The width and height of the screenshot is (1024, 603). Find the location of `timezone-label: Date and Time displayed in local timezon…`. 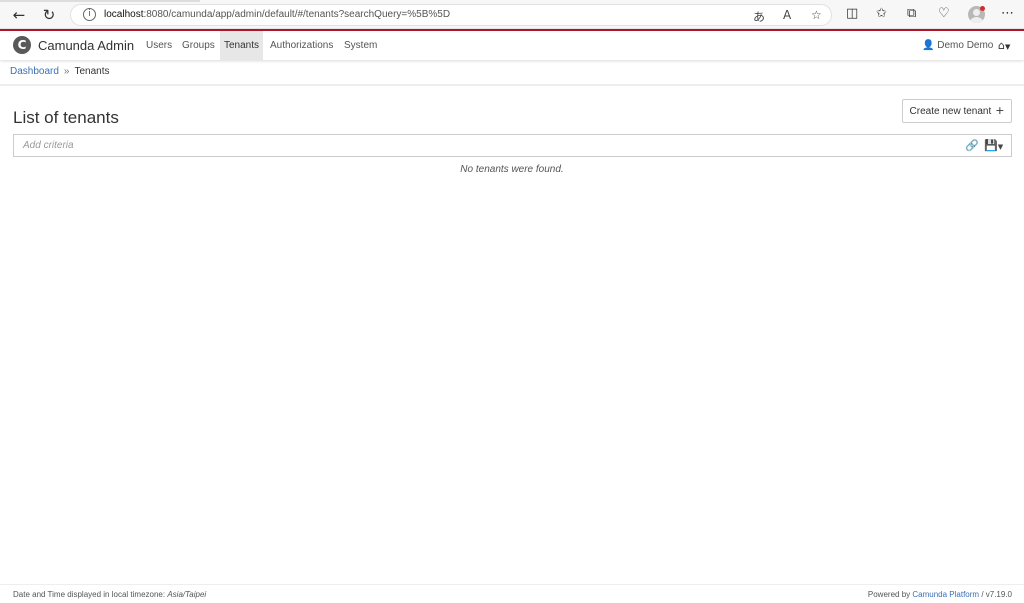

timezone-label: Date and Time displayed in local timezon… is located at coordinates (89, 594).